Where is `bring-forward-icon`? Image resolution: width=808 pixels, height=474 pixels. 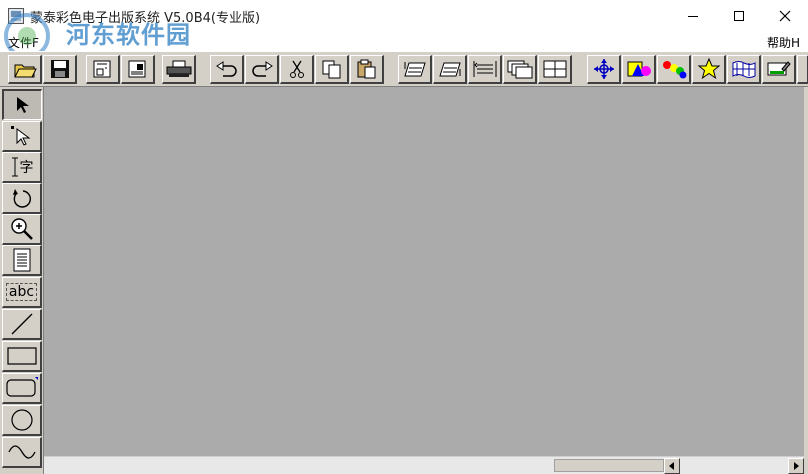
bring-forward-icon is located at coordinates (414, 69).